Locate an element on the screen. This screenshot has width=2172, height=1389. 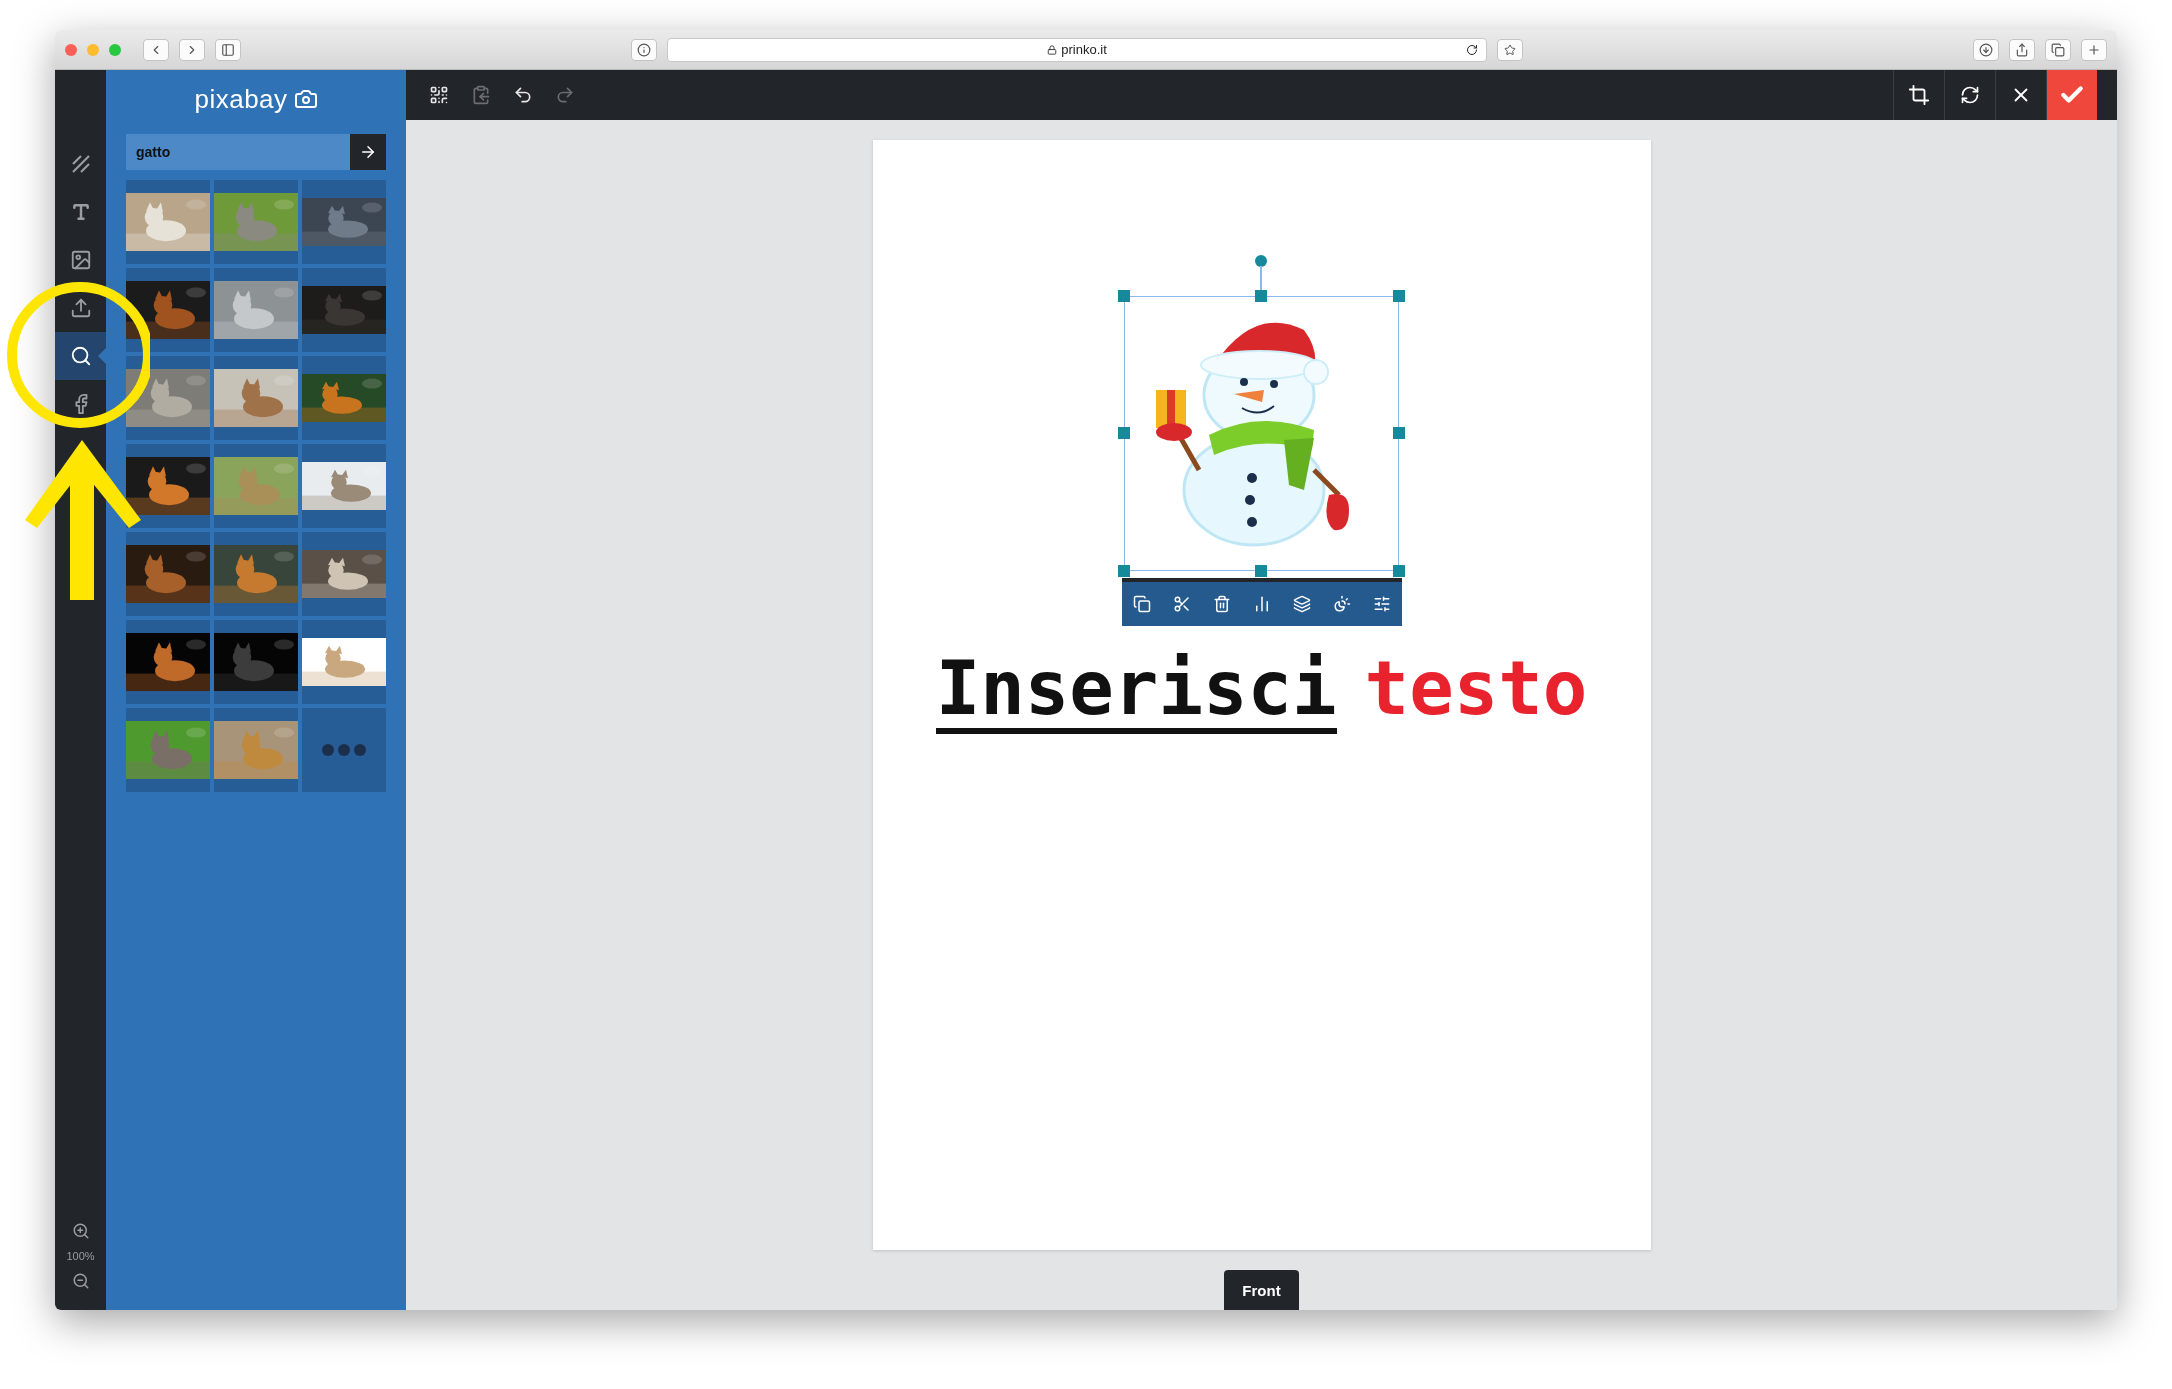
tabs-icon is located at coordinates (2058, 49).